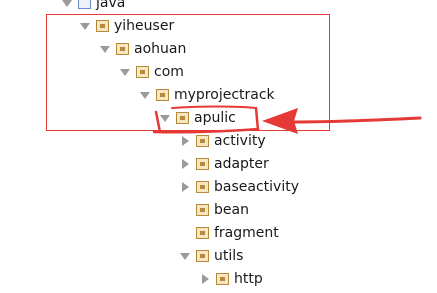 The image size is (437, 293). Describe the element at coordinates (256, 187) in the screenshot. I see `tree-item-label: baseactivity` at that location.